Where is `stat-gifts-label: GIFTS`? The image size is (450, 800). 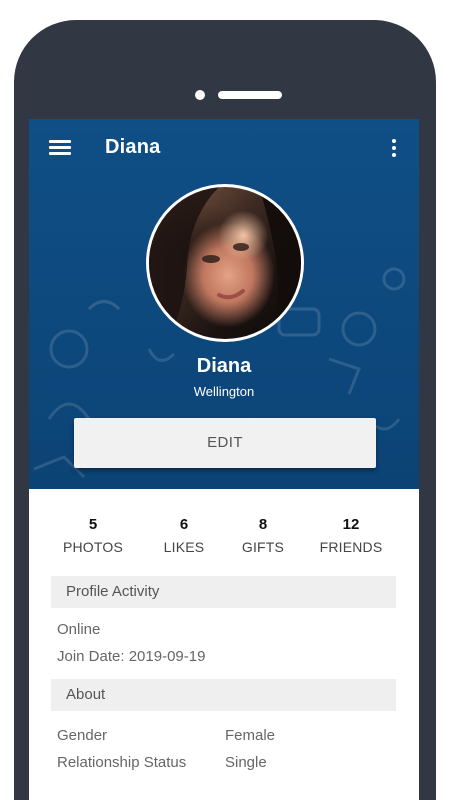
stat-gifts-label: GIFTS is located at coordinates (263, 547).